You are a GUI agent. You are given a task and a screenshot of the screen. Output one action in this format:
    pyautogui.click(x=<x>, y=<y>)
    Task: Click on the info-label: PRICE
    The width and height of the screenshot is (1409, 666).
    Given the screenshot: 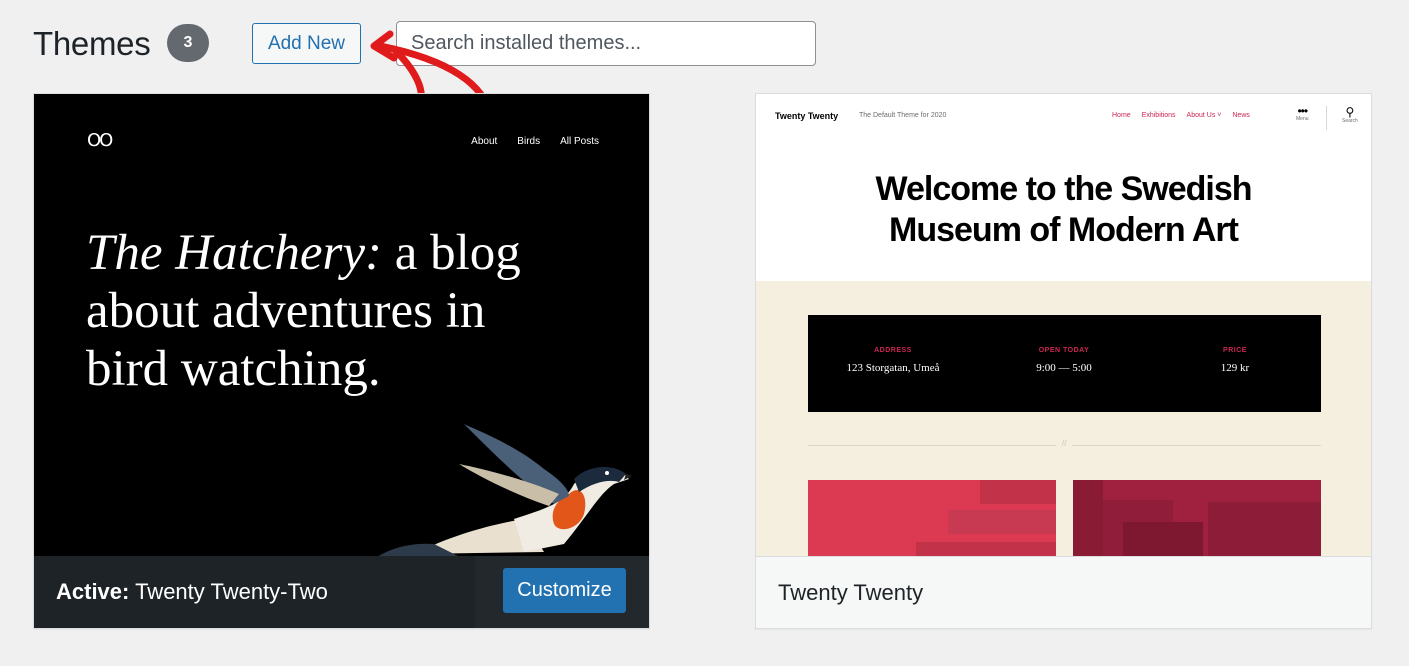 What is the action you would take?
    pyautogui.click(x=1235, y=350)
    